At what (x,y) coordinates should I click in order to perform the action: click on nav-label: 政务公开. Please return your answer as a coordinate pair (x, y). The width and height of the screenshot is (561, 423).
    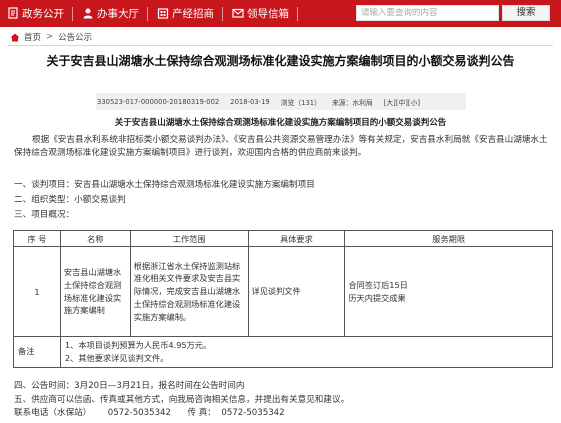
    Looking at the image, I should click on (43, 14).